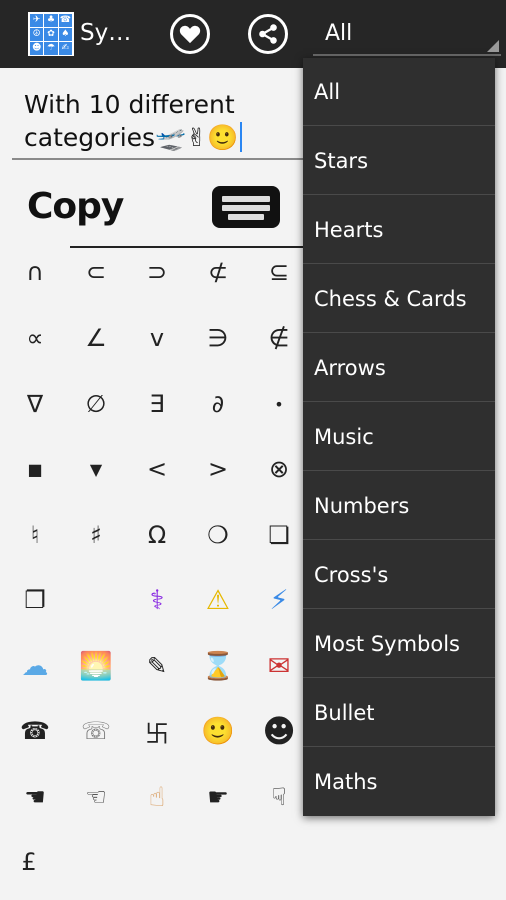 The image size is (506, 900). Describe the element at coordinates (399, 230) in the screenshot. I see `dropdown-item-hearts: Hearts` at that location.